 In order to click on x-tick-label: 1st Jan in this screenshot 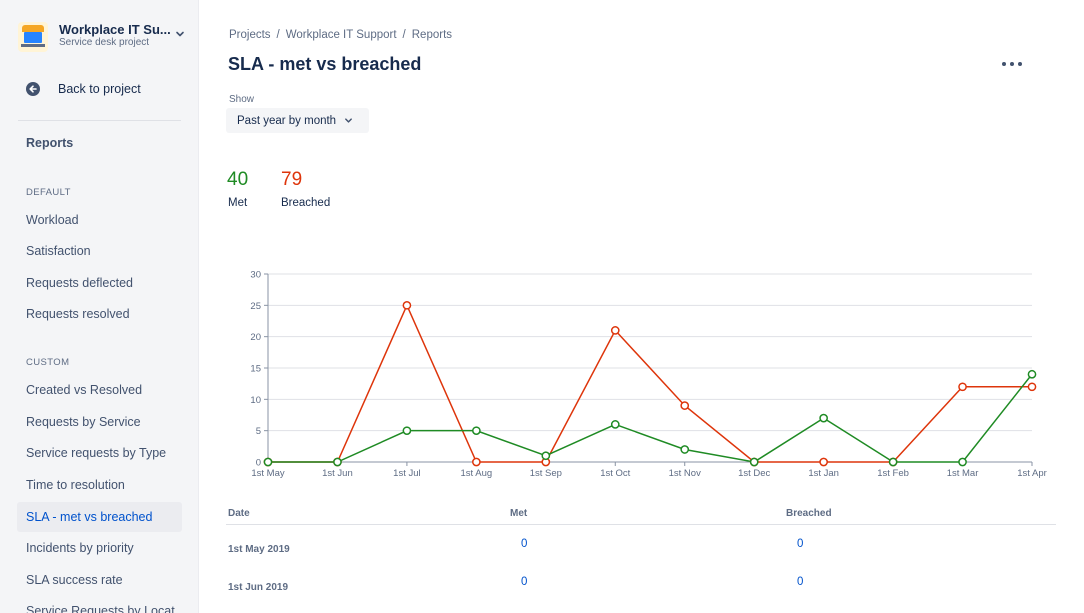, I will do `click(823, 473)`.